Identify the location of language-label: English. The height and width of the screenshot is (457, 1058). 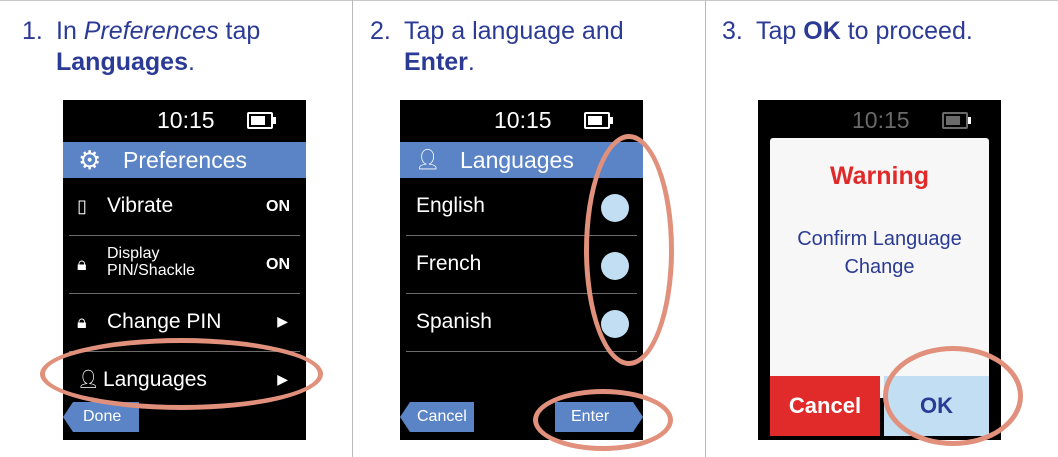
(450, 205).